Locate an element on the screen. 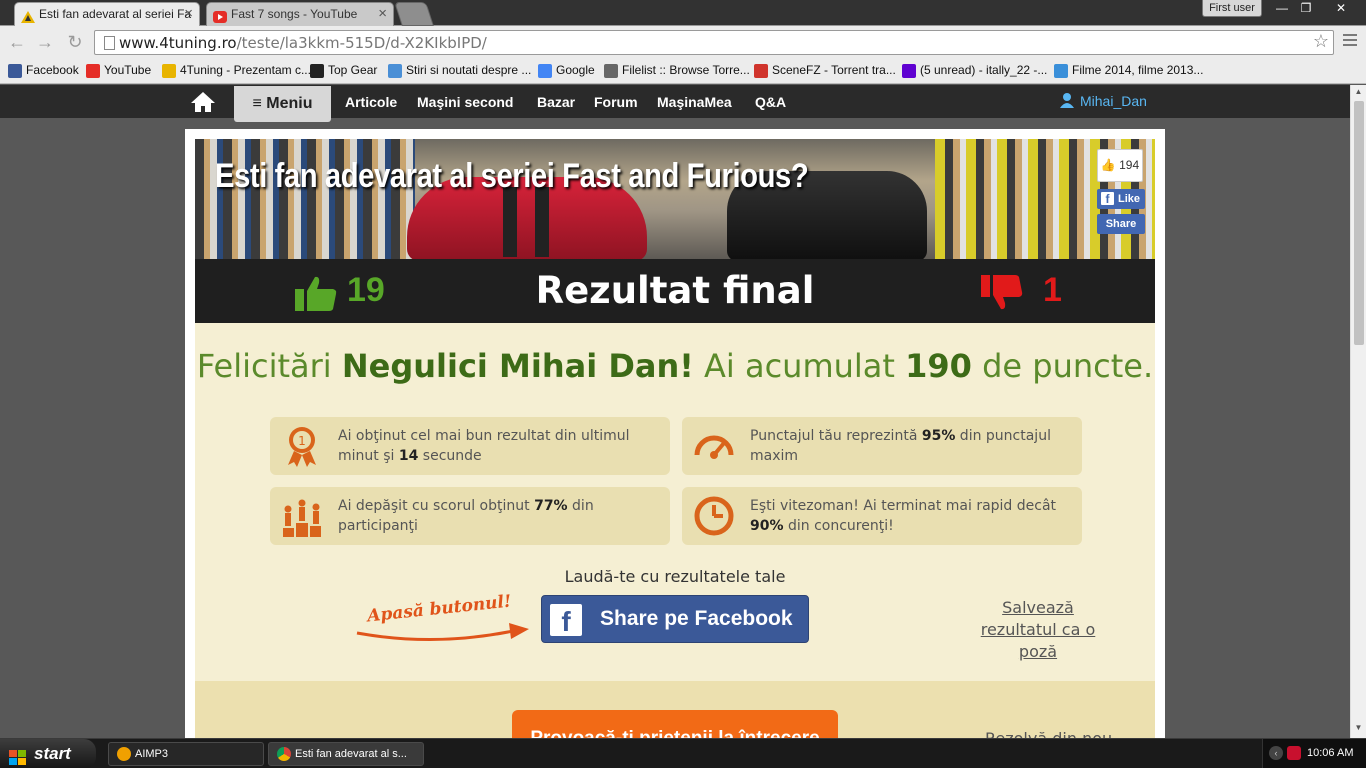 This screenshot has height=768, width=1366. share-on-facebook-button: f Share pe Facebook is located at coordinates (675, 619).